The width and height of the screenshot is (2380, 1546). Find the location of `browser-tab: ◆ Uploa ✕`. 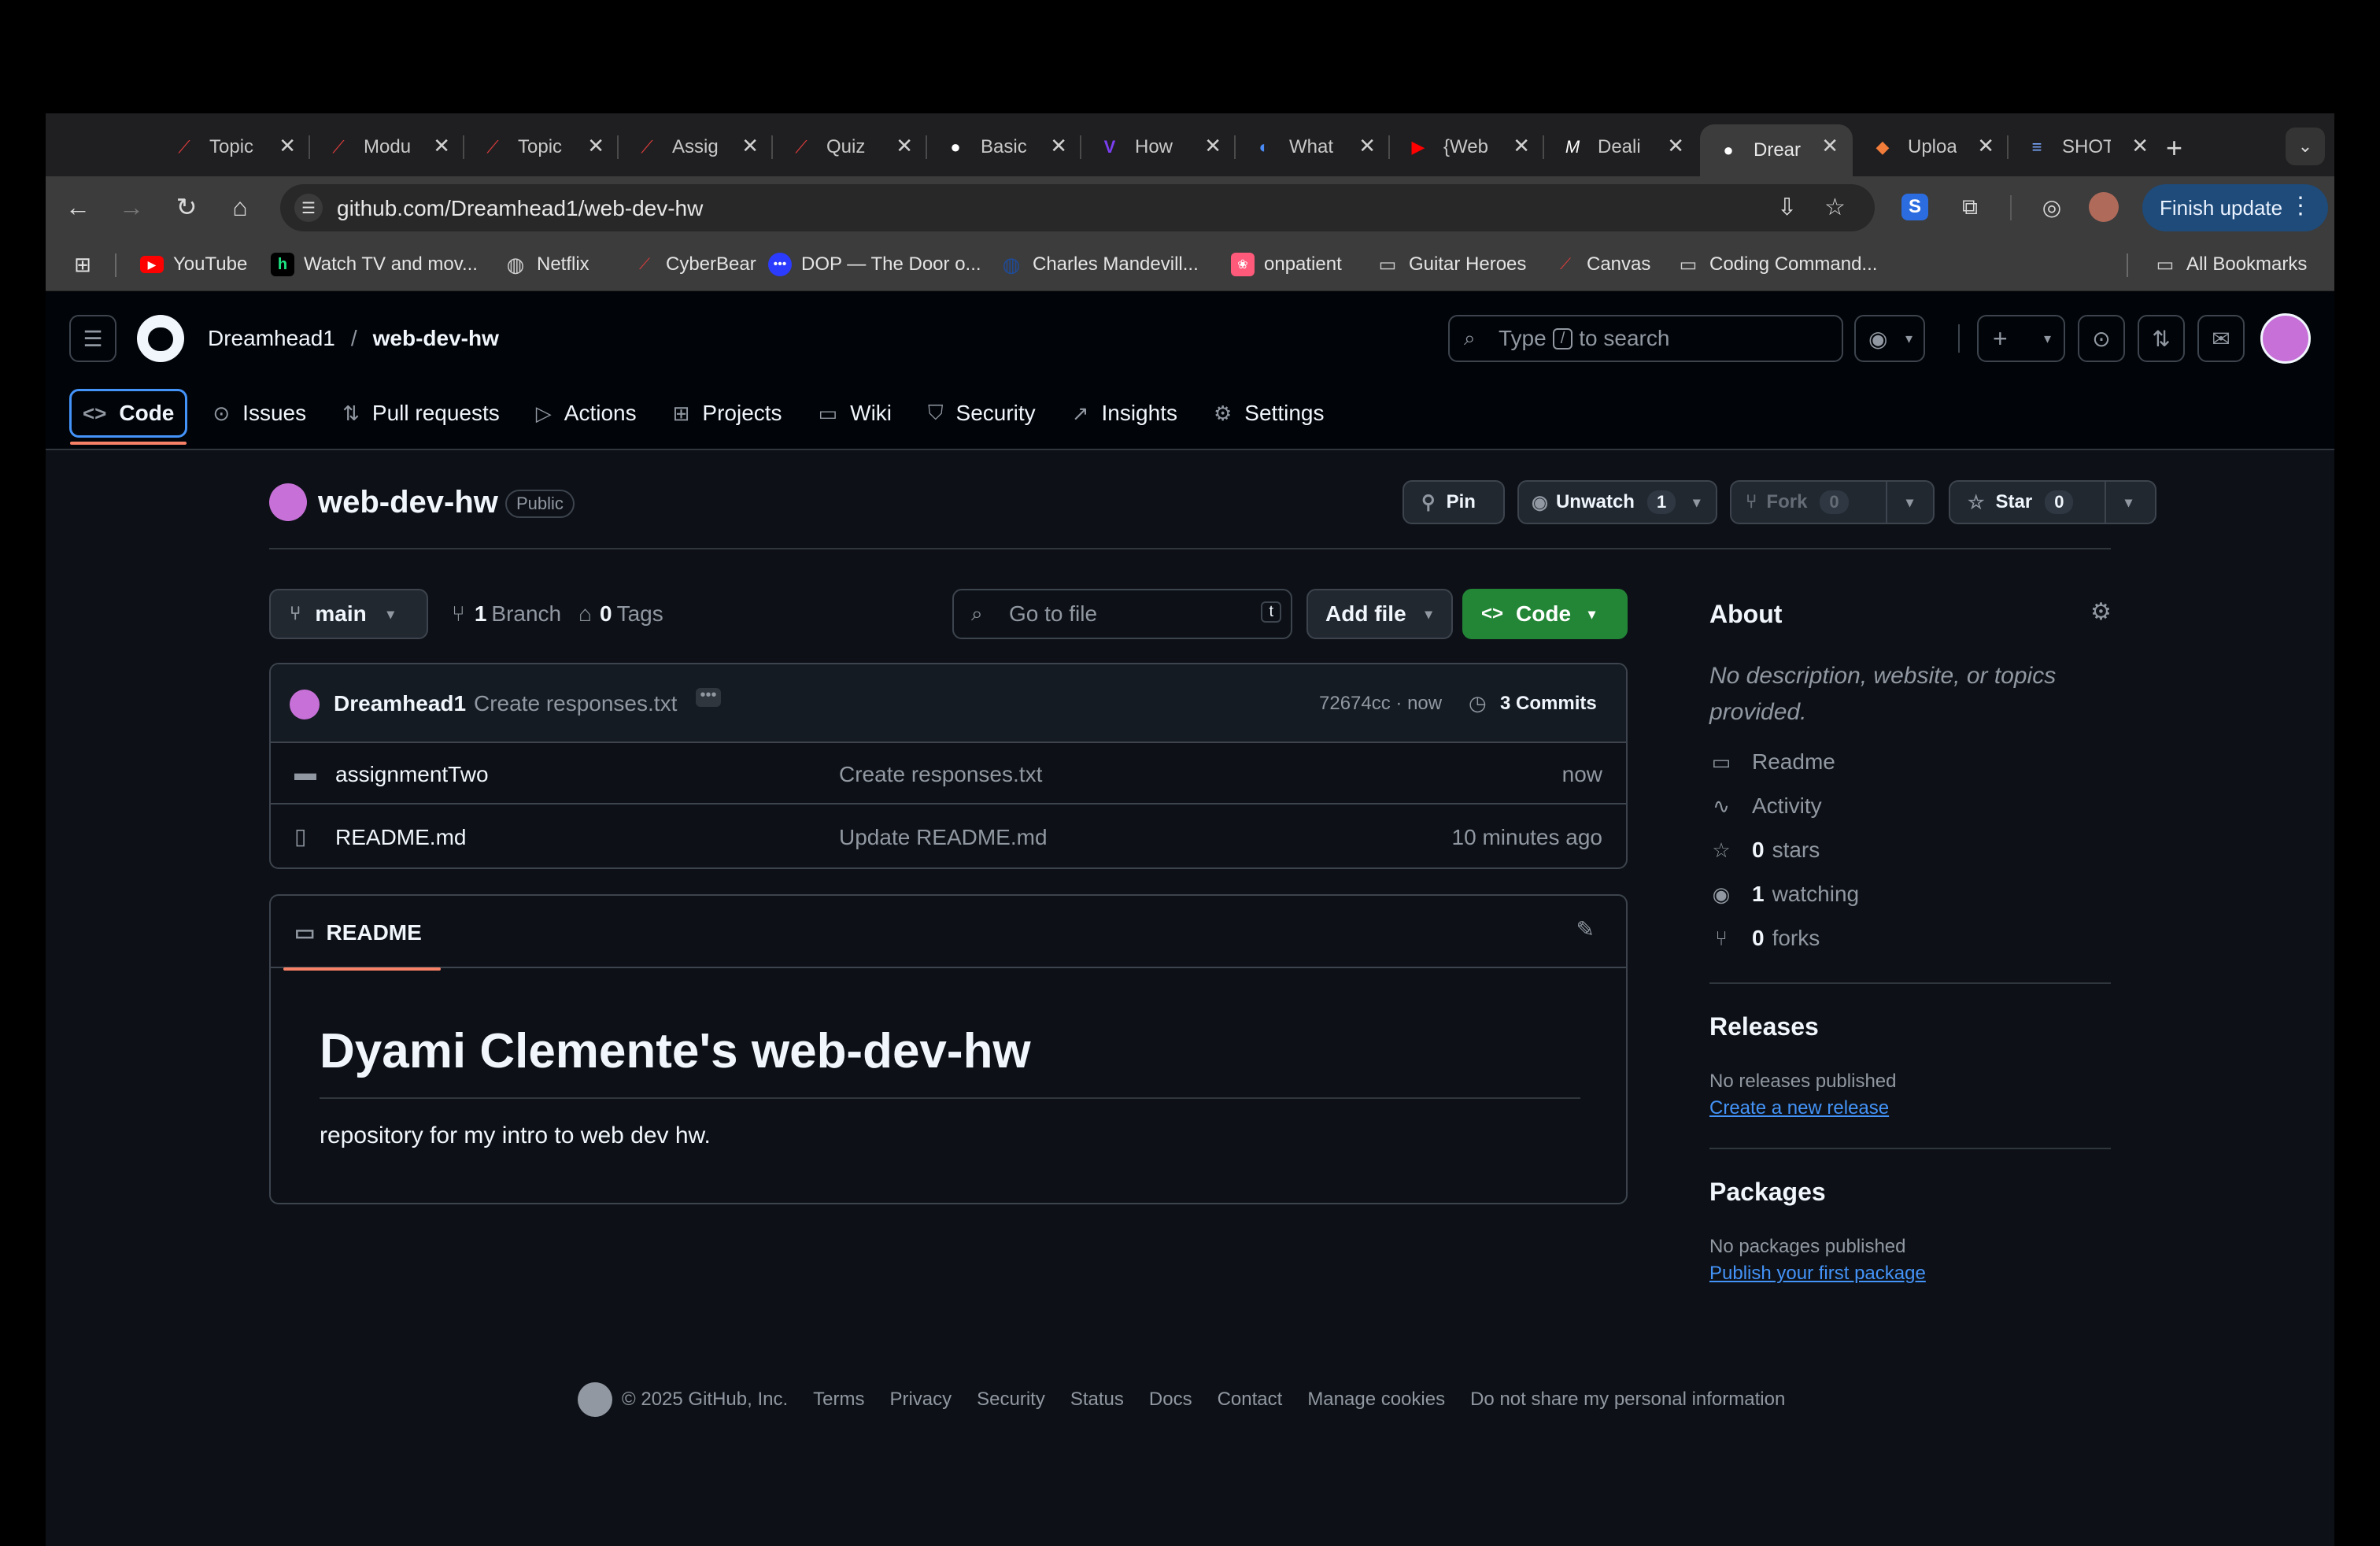

browser-tab: ◆ Uploa ✕ is located at coordinates (1931, 147).